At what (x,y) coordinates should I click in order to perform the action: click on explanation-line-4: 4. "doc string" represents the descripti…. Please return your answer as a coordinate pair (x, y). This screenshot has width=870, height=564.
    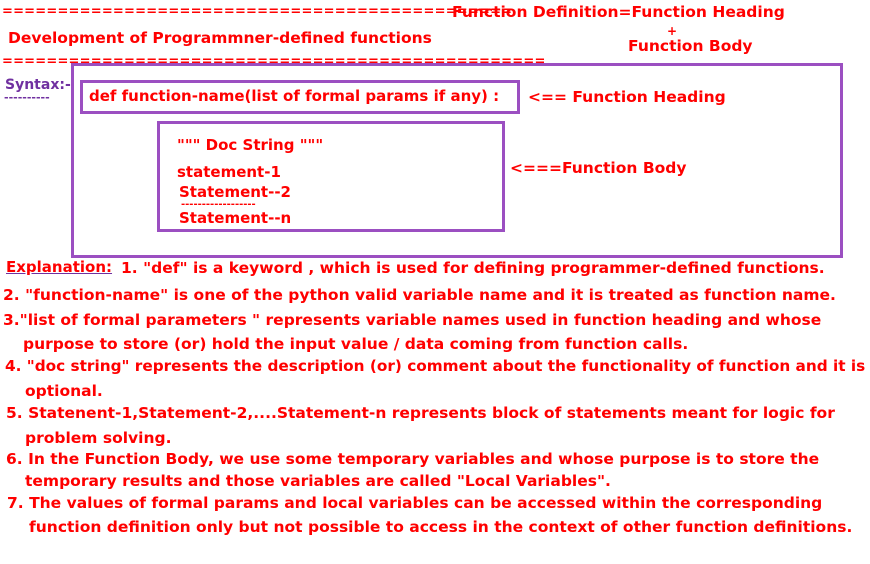
    Looking at the image, I should click on (435, 366).